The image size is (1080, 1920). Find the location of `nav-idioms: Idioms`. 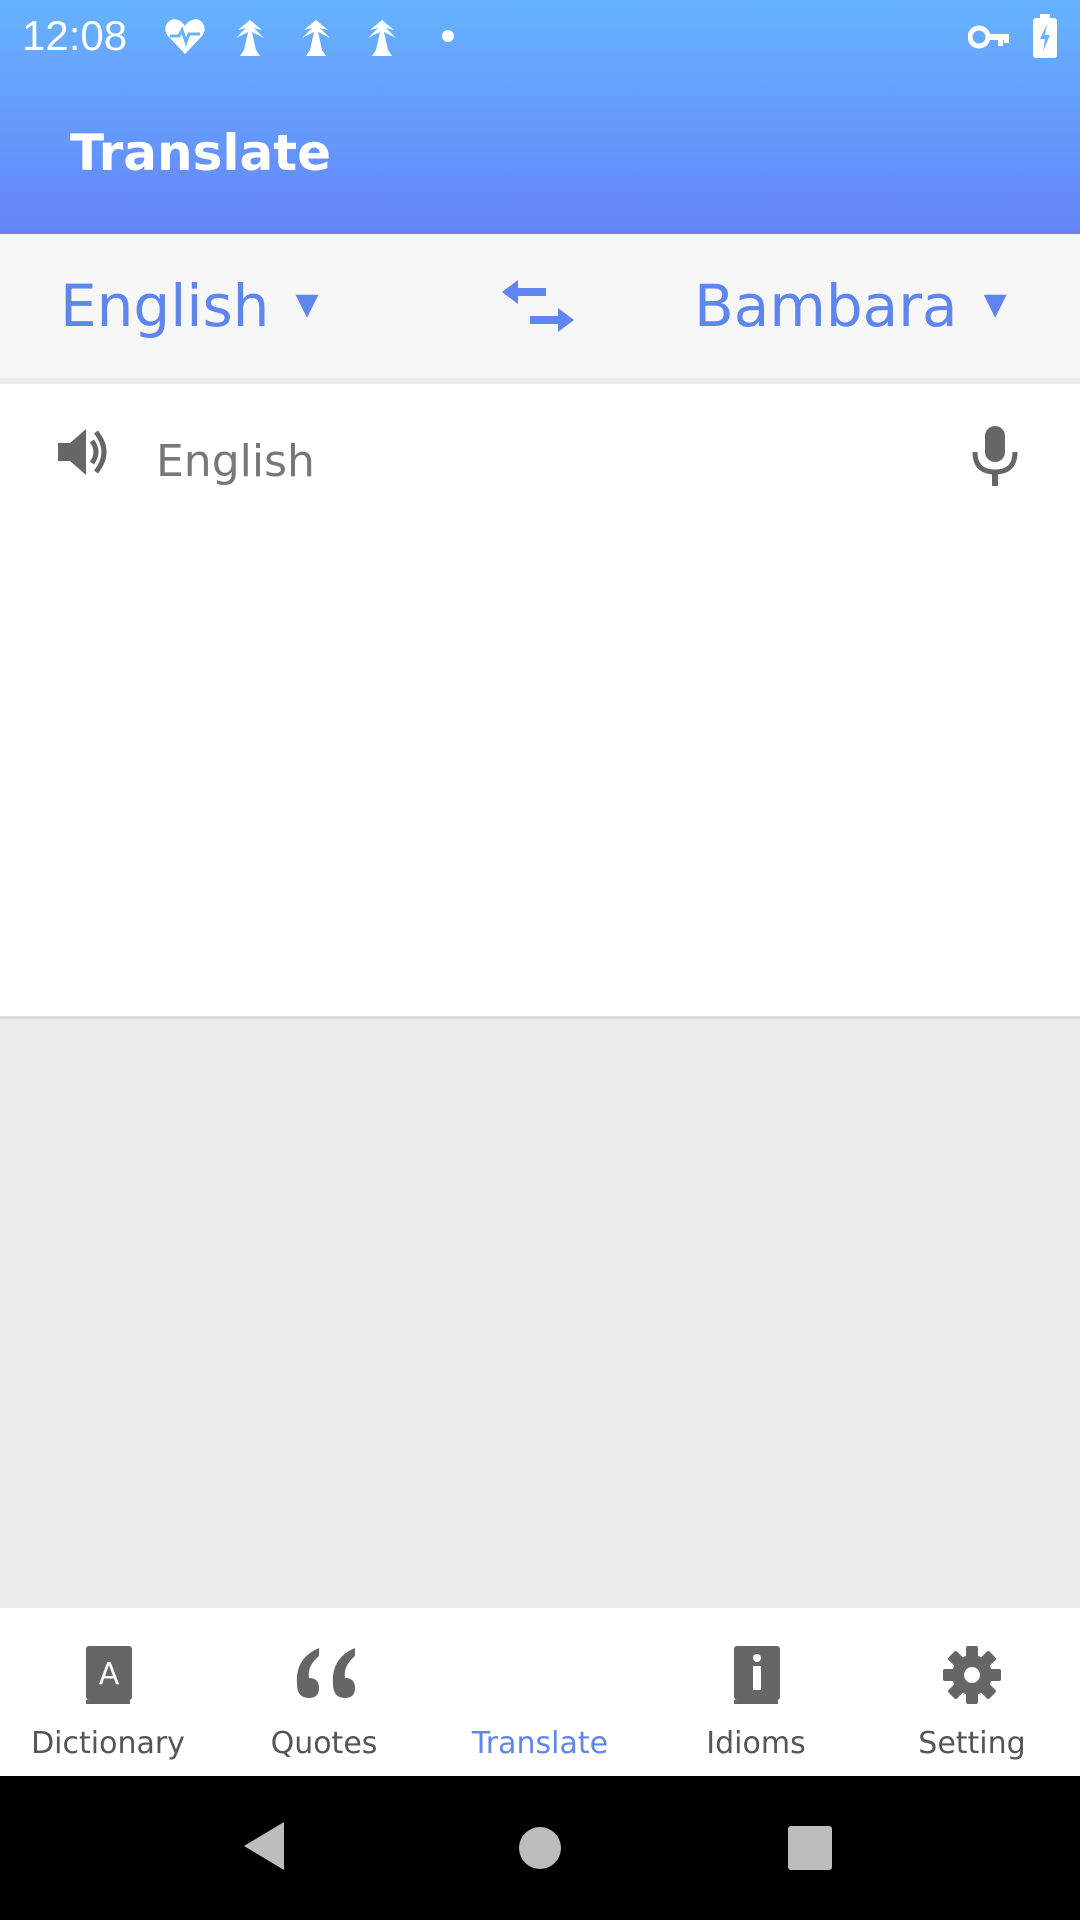

nav-idioms: Idioms is located at coordinates (756, 1692).